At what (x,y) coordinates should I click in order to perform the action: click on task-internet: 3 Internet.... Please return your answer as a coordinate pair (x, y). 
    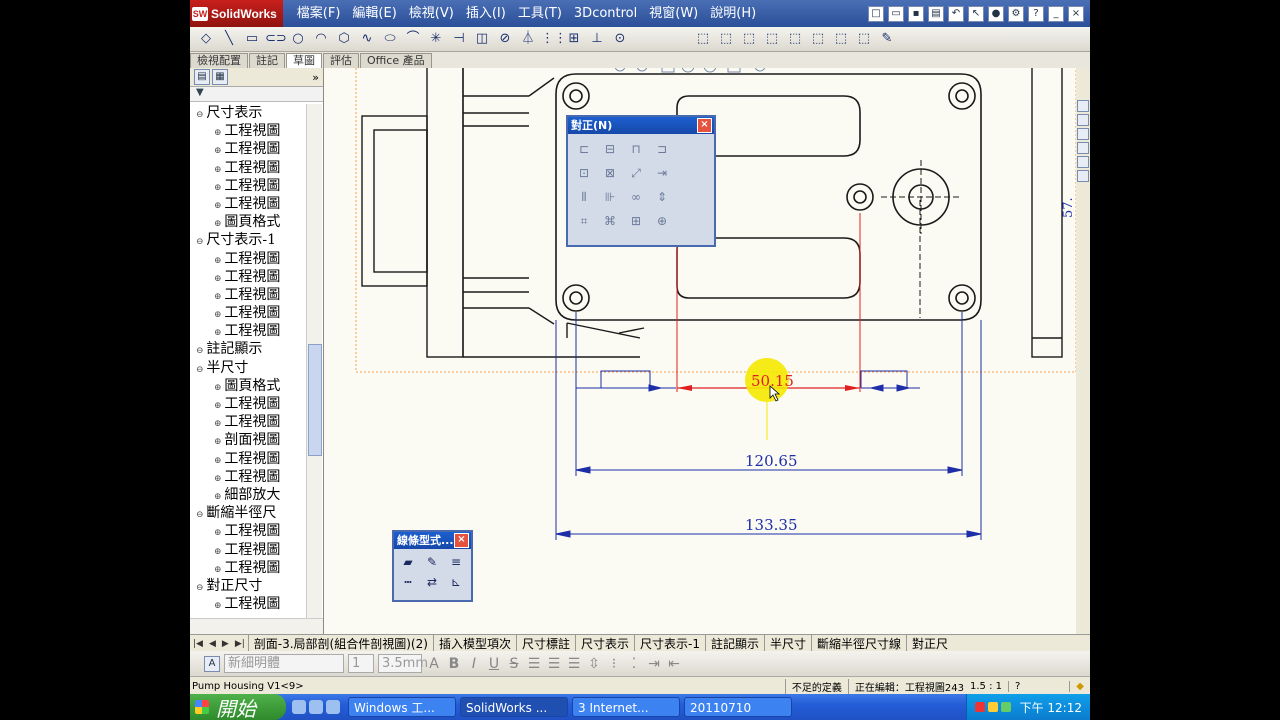
    Looking at the image, I should click on (626, 707).